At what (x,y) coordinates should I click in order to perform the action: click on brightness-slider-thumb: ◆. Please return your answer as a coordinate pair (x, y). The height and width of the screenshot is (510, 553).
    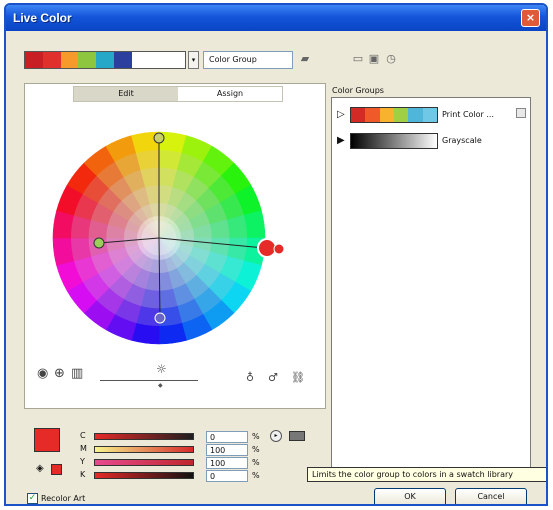
    Looking at the image, I should click on (160, 385).